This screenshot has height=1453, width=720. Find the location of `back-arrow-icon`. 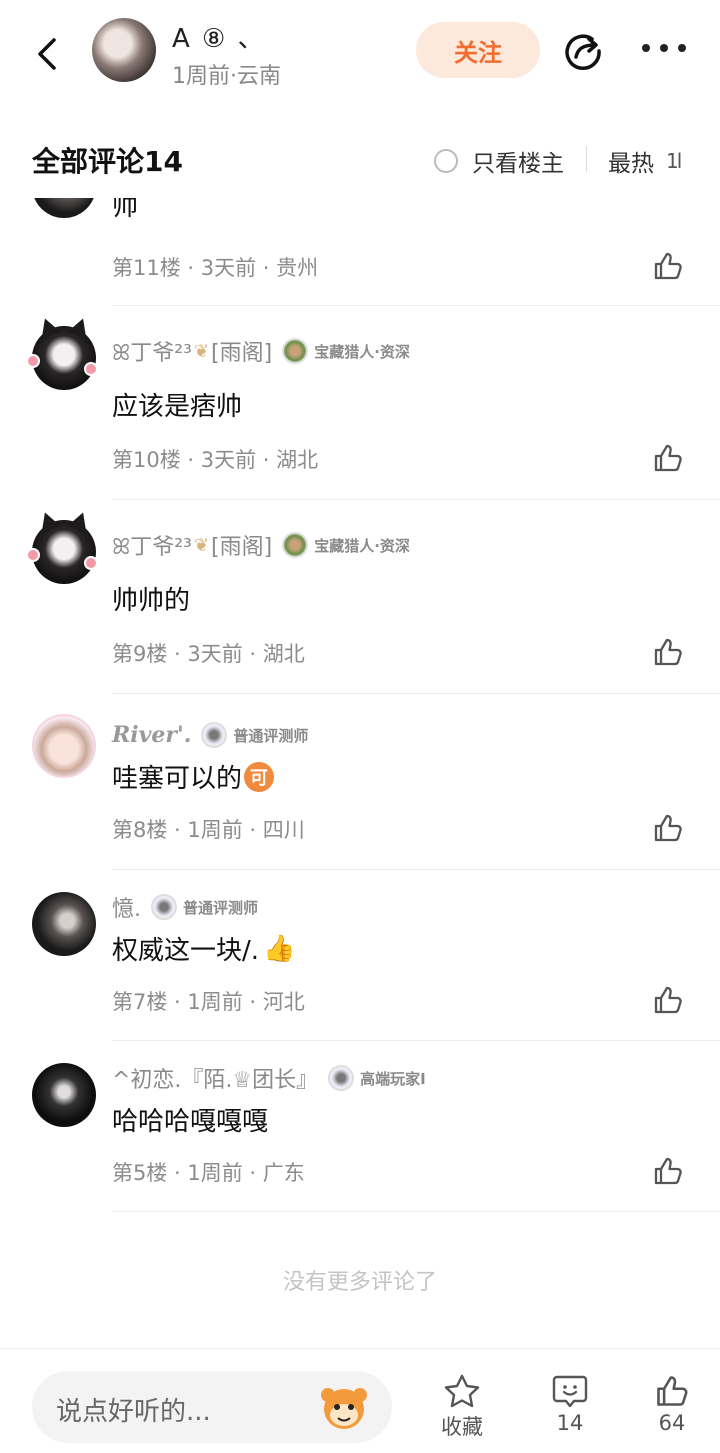

back-arrow-icon is located at coordinates (48, 54).